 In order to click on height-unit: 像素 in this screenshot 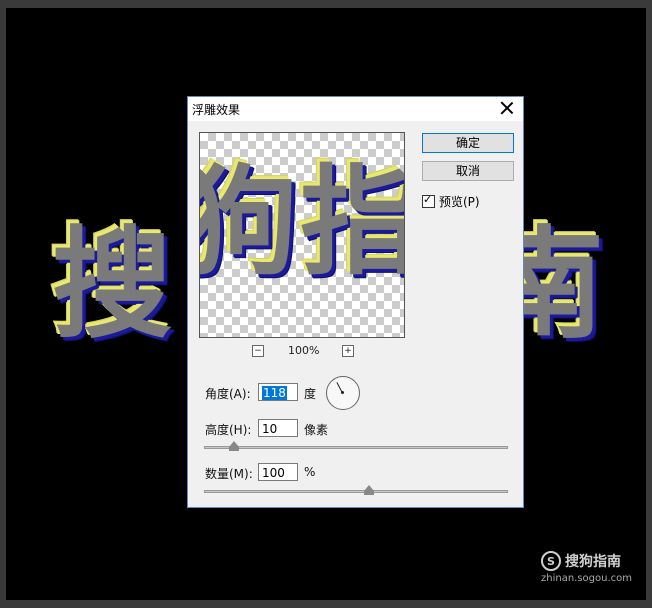, I will do `click(316, 430)`.